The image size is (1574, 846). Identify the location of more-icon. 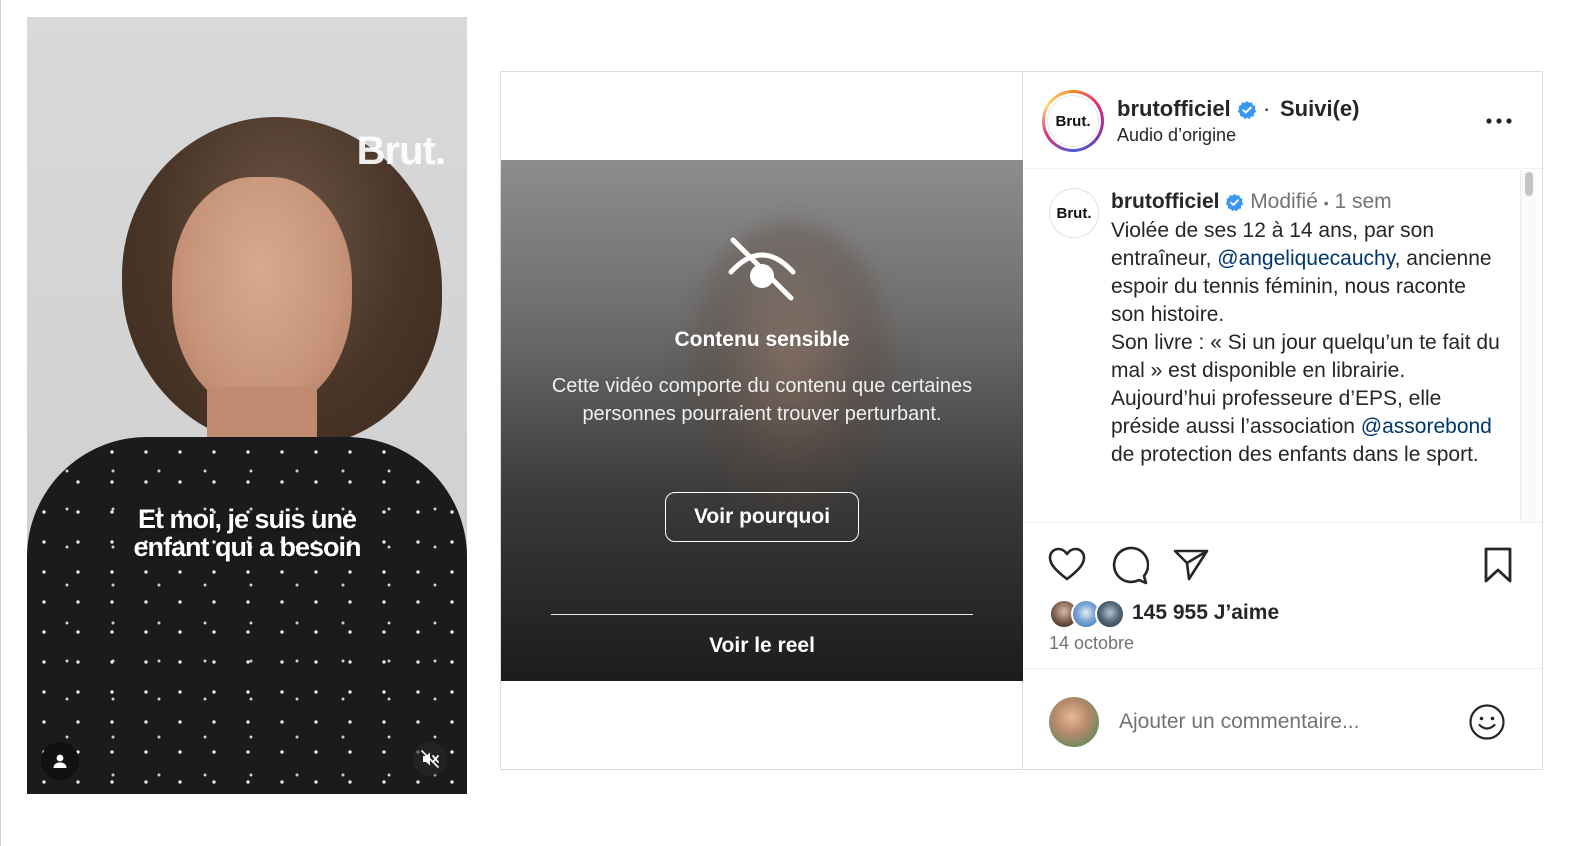
(1499, 121).